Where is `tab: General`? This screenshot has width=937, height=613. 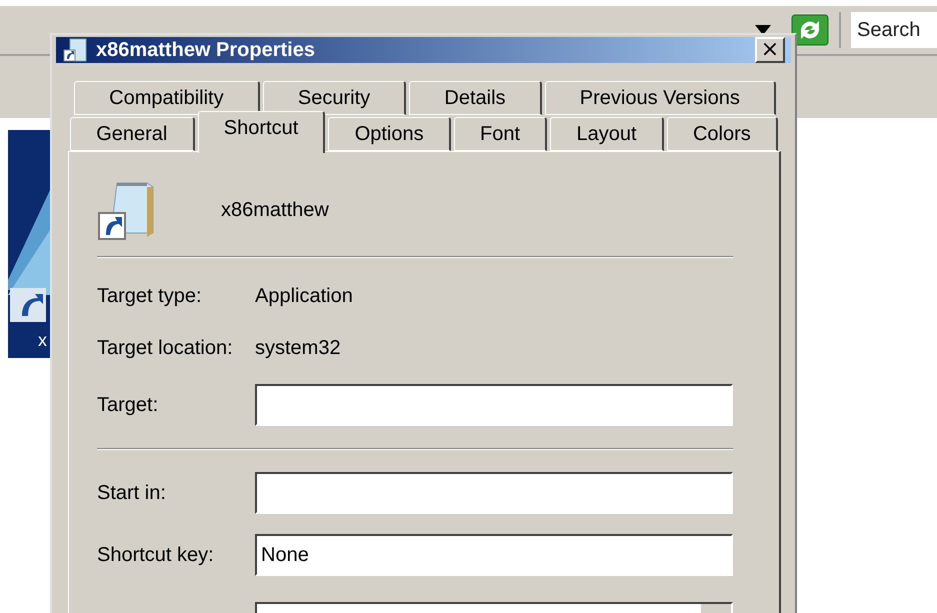
tab: General is located at coordinates (132, 134).